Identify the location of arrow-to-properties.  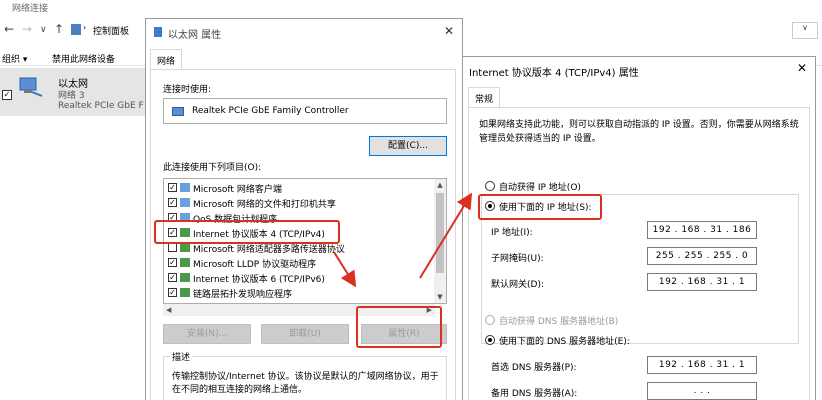
(345, 269).